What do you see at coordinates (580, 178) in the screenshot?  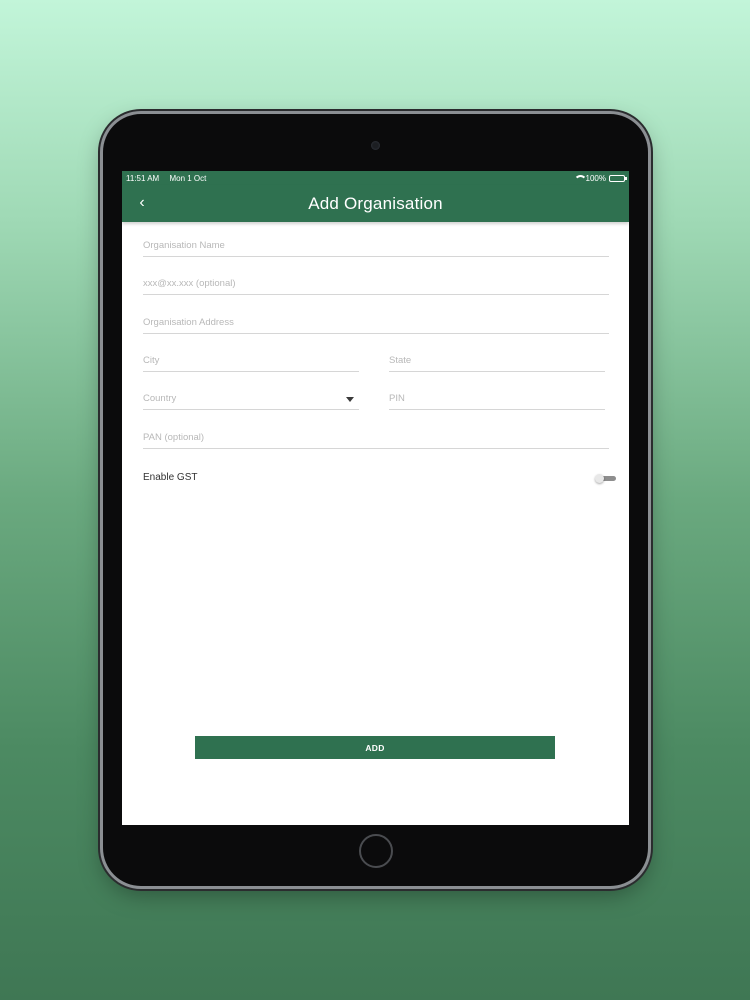 I see `wifi-icon` at bounding box center [580, 178].